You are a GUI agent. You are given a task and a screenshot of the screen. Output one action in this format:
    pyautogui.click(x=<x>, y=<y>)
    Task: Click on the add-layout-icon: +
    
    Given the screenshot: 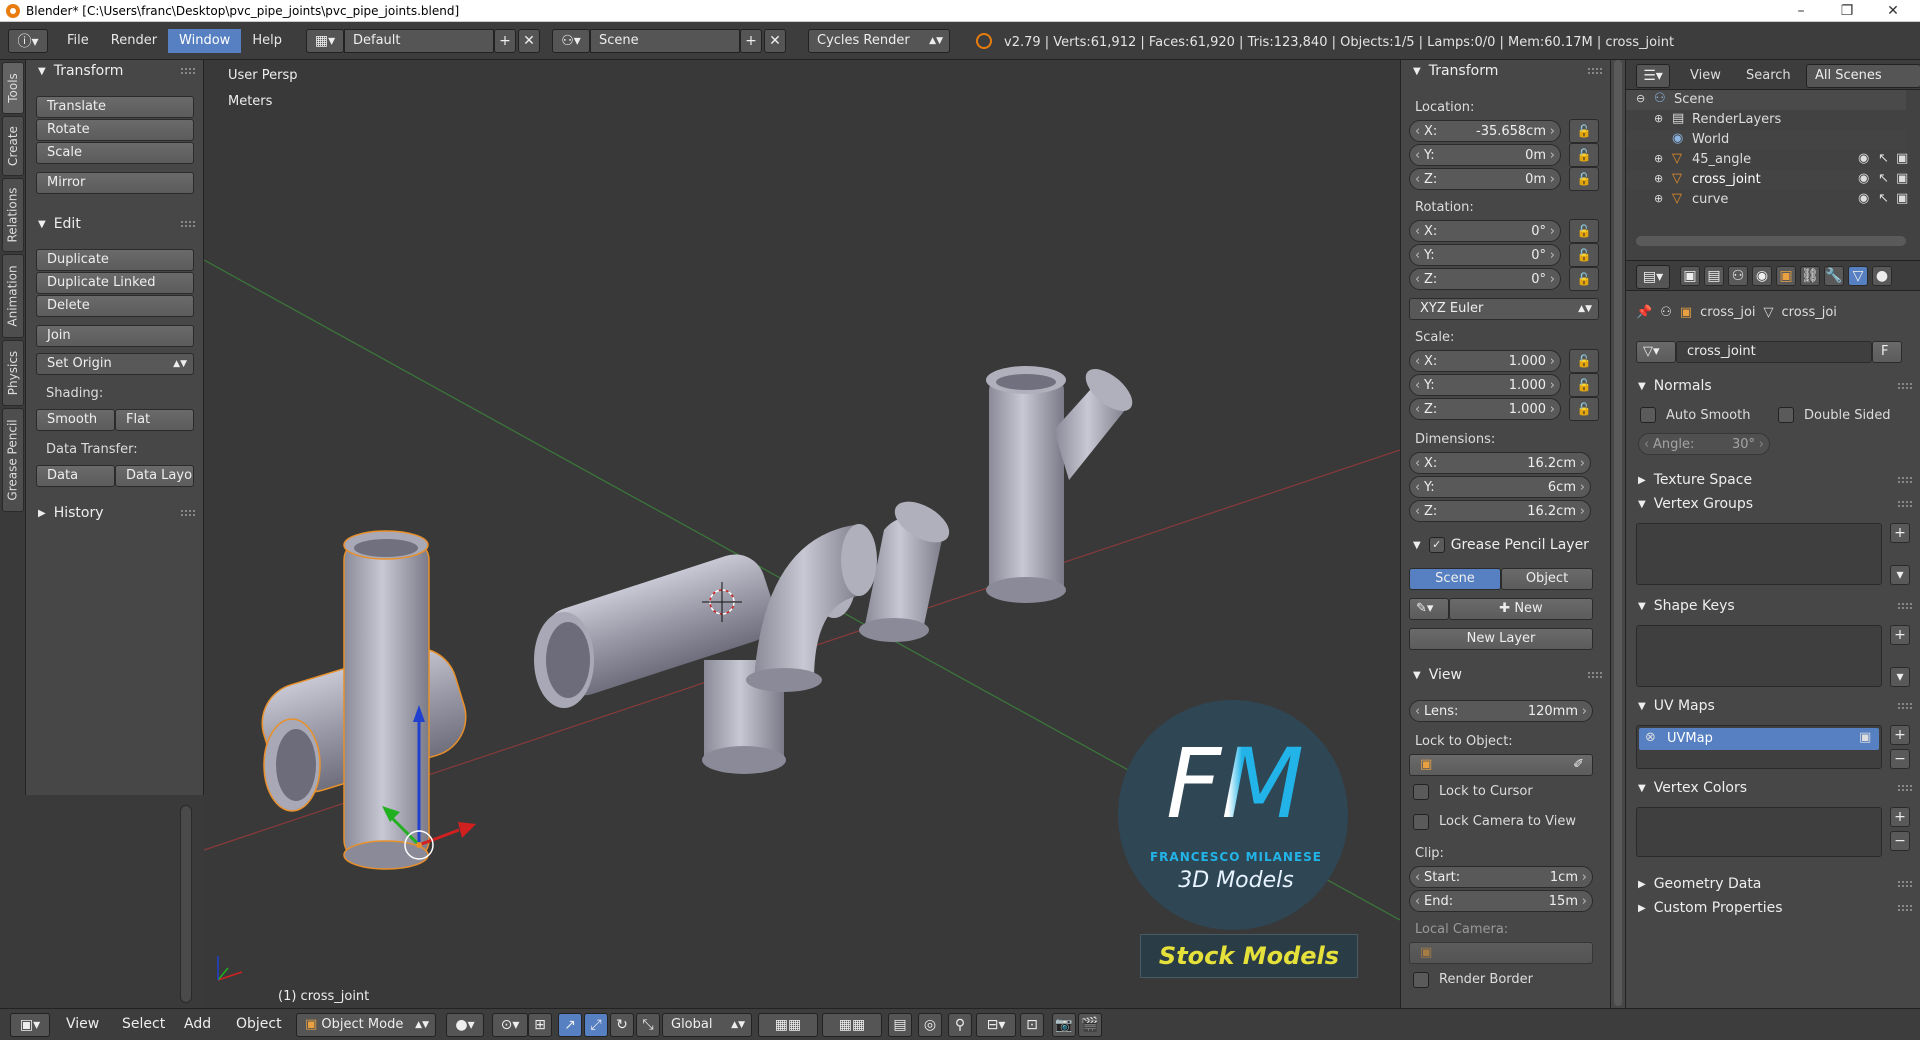 What is the action you would take?
    pyautogui.click(x=505, y=41)
    